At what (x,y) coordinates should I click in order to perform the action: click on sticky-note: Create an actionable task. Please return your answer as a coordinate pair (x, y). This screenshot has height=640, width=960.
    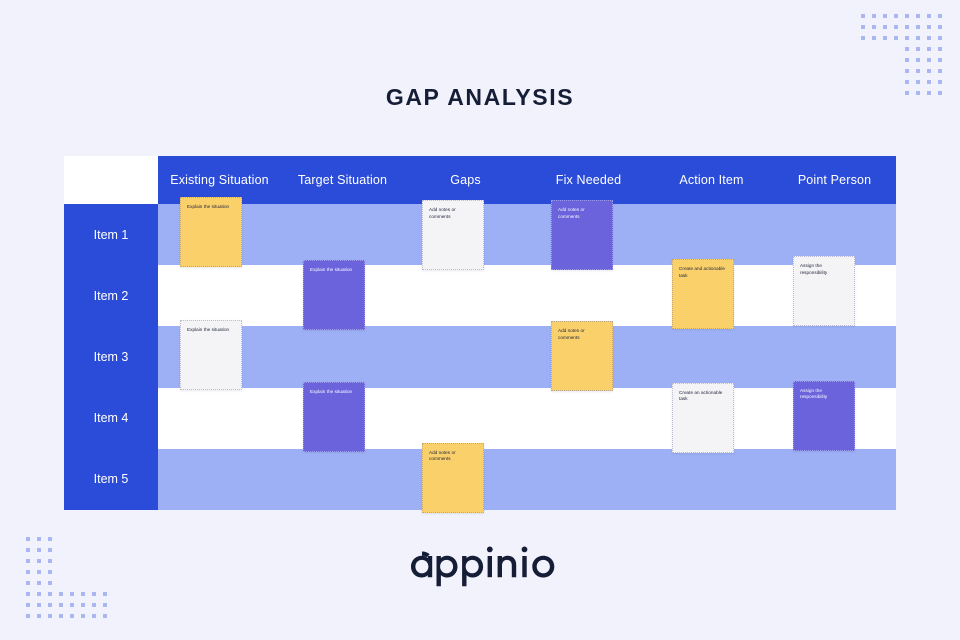
    Looking at the image, I should click on (703, 417).